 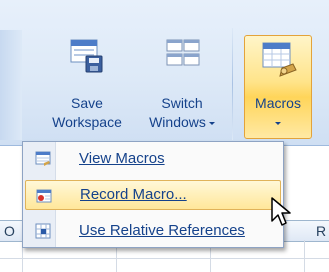 What do you see at coordinates (279, 59) in the screenshot?
I see `macros-icon` at bounding box center [279, 59].